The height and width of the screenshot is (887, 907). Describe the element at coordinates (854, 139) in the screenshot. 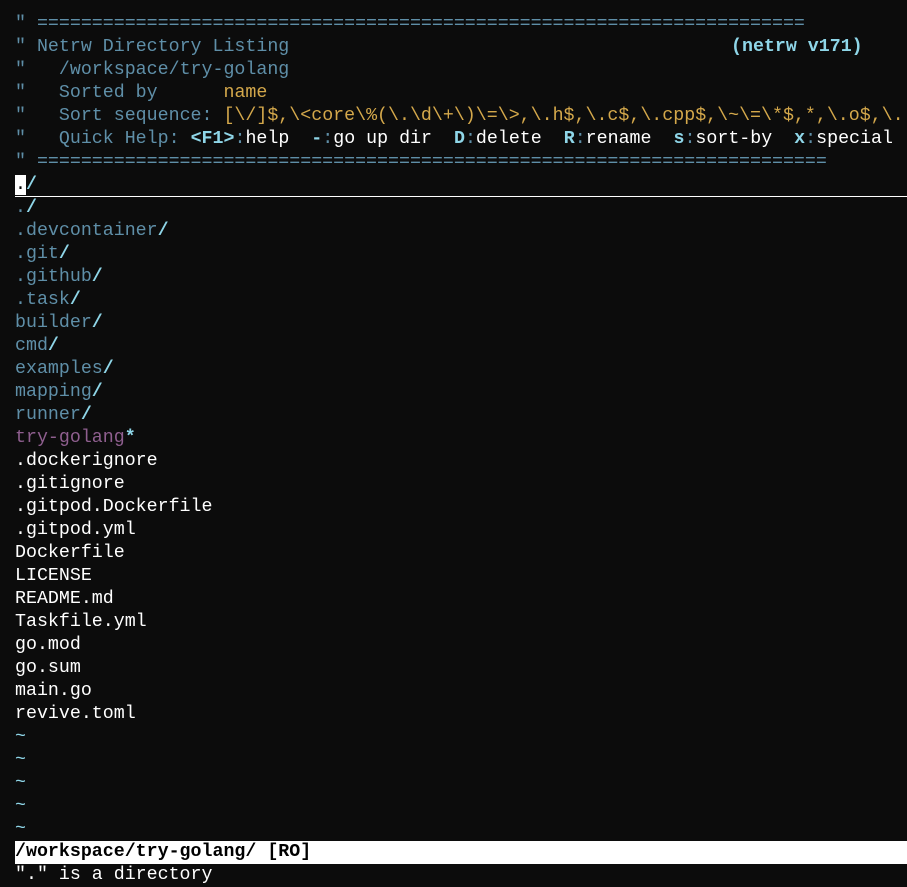

I see `help-action-special: special` at that location.